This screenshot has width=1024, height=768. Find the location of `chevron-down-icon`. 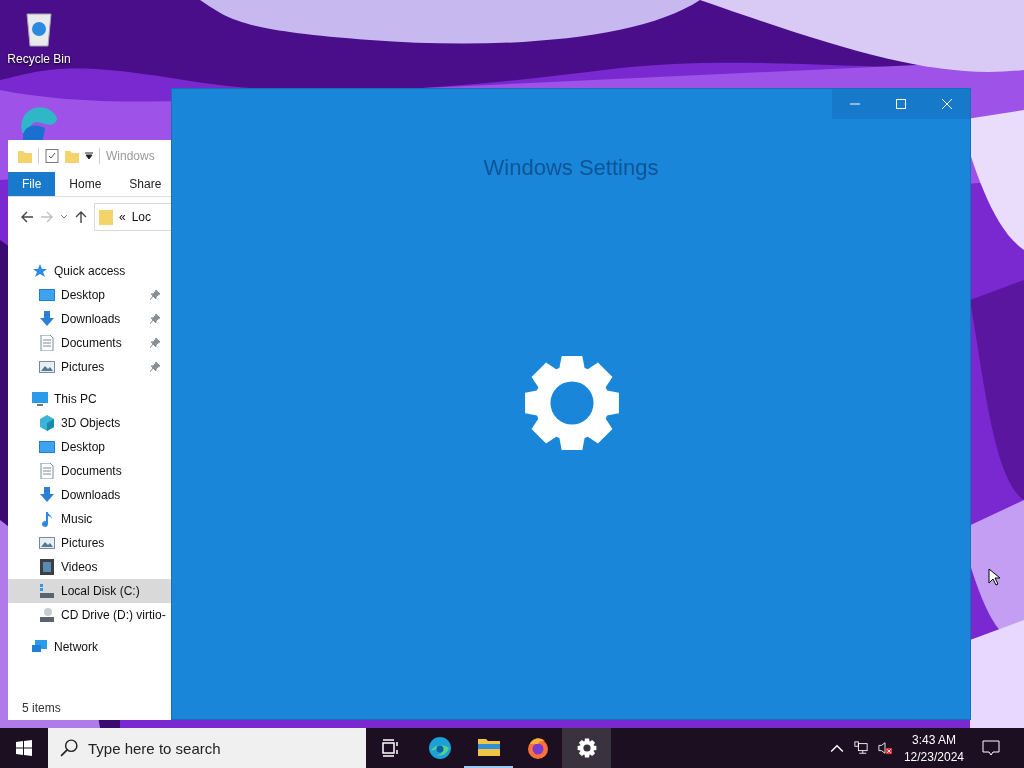

chevron-down-icon is located at coordinates (64, 217).